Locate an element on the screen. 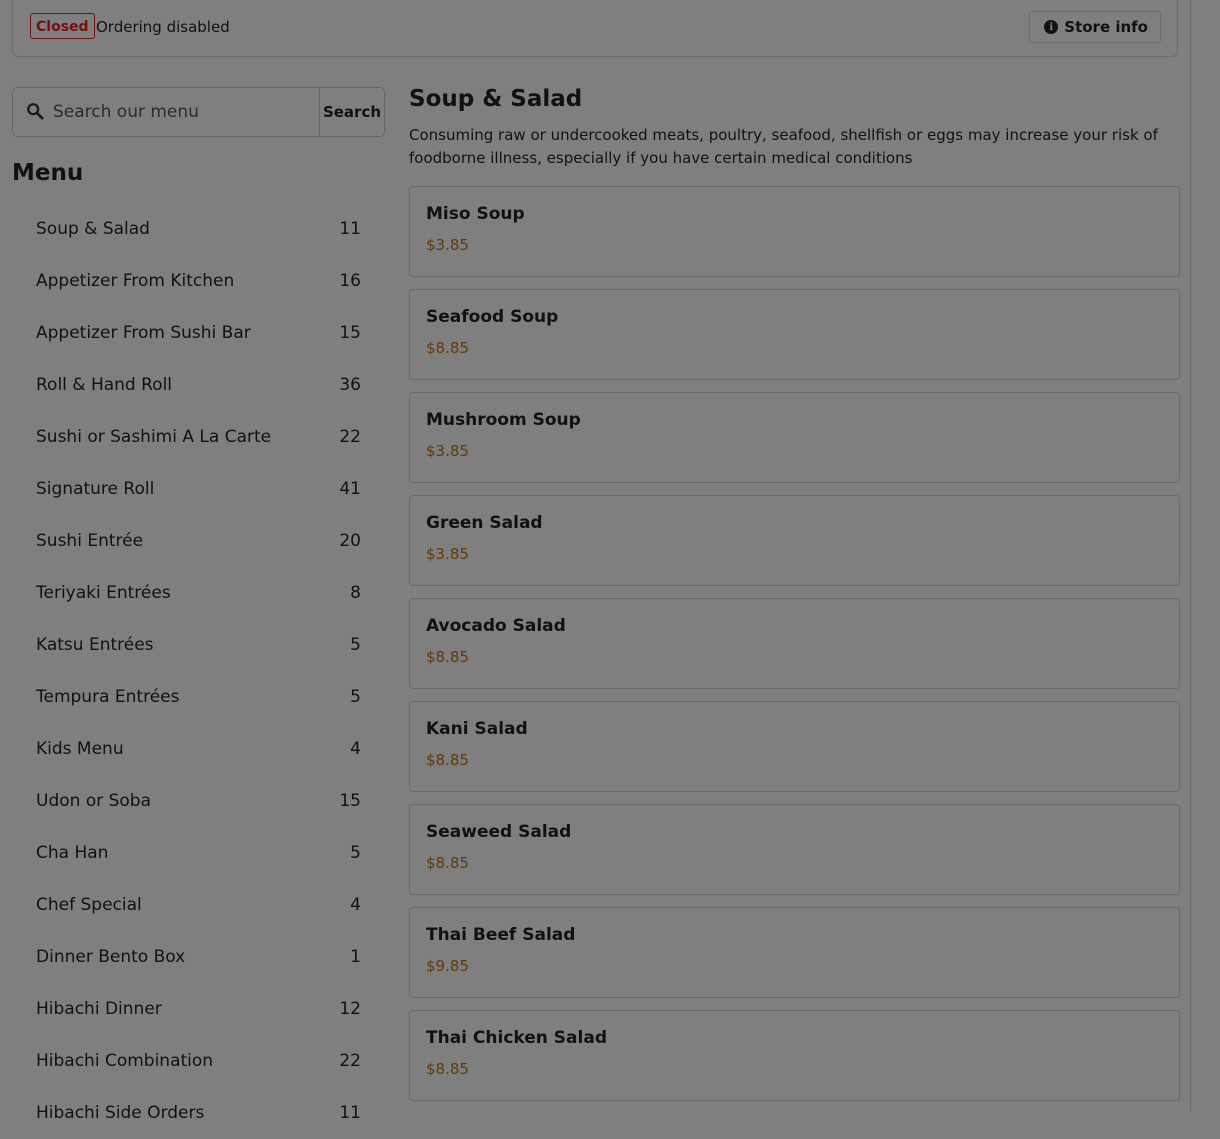  category-count: 41 is located at coordinates (350, 489).